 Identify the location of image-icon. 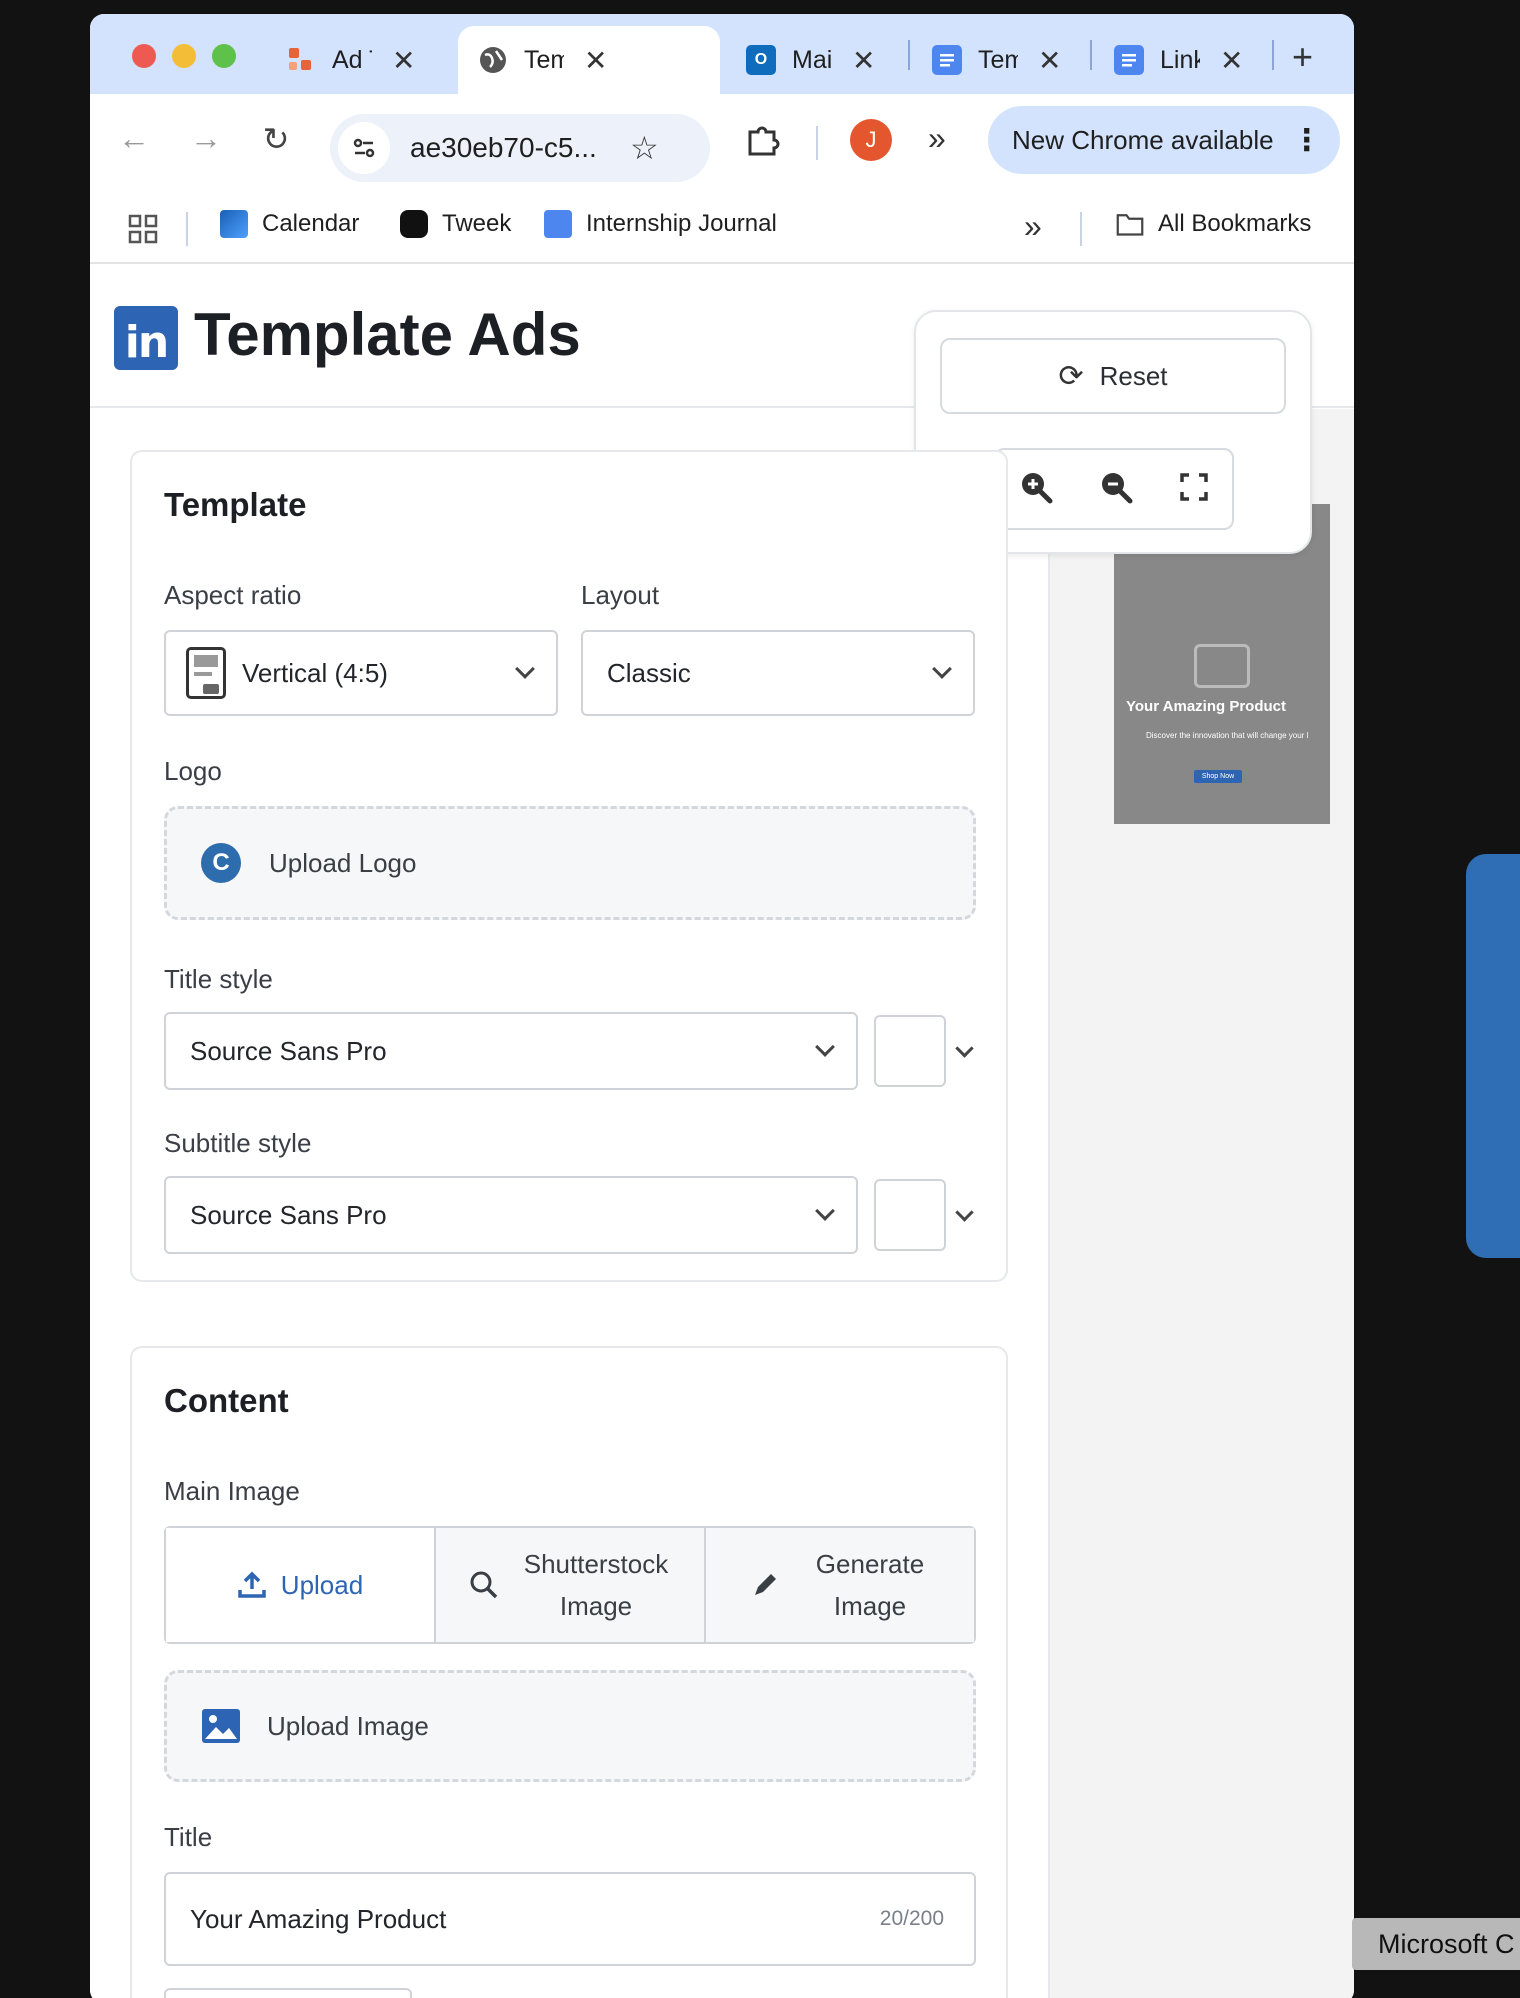
(221, 1726).